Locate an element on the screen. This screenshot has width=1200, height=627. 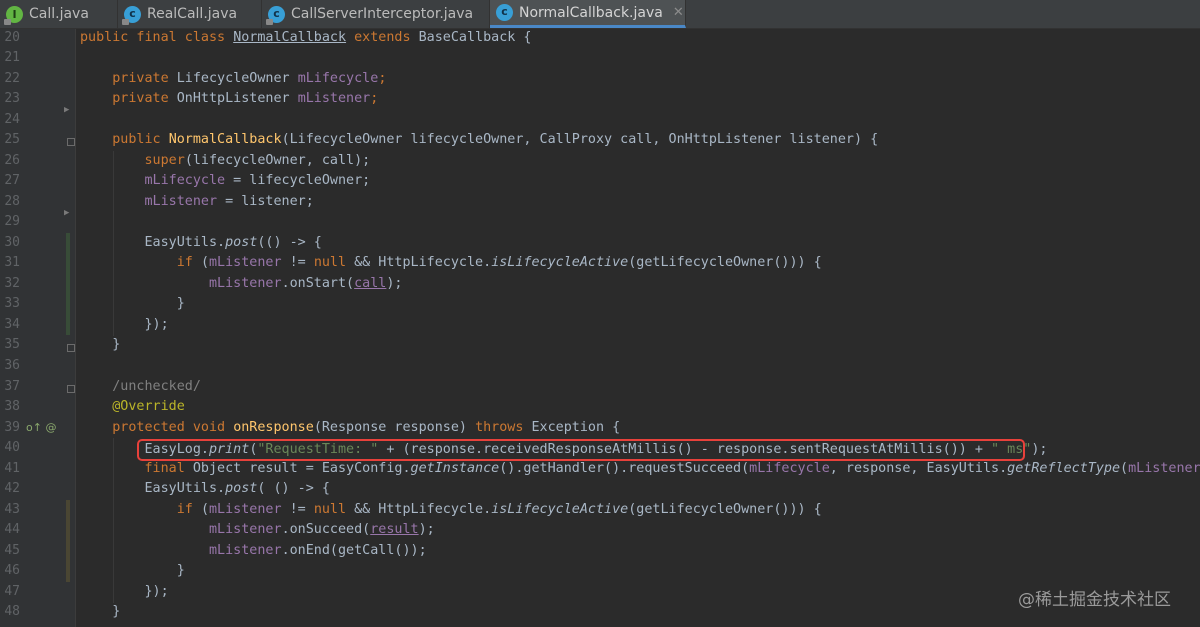
tab-realcall-java: RealCall.java is located at coordinates (190, 14).